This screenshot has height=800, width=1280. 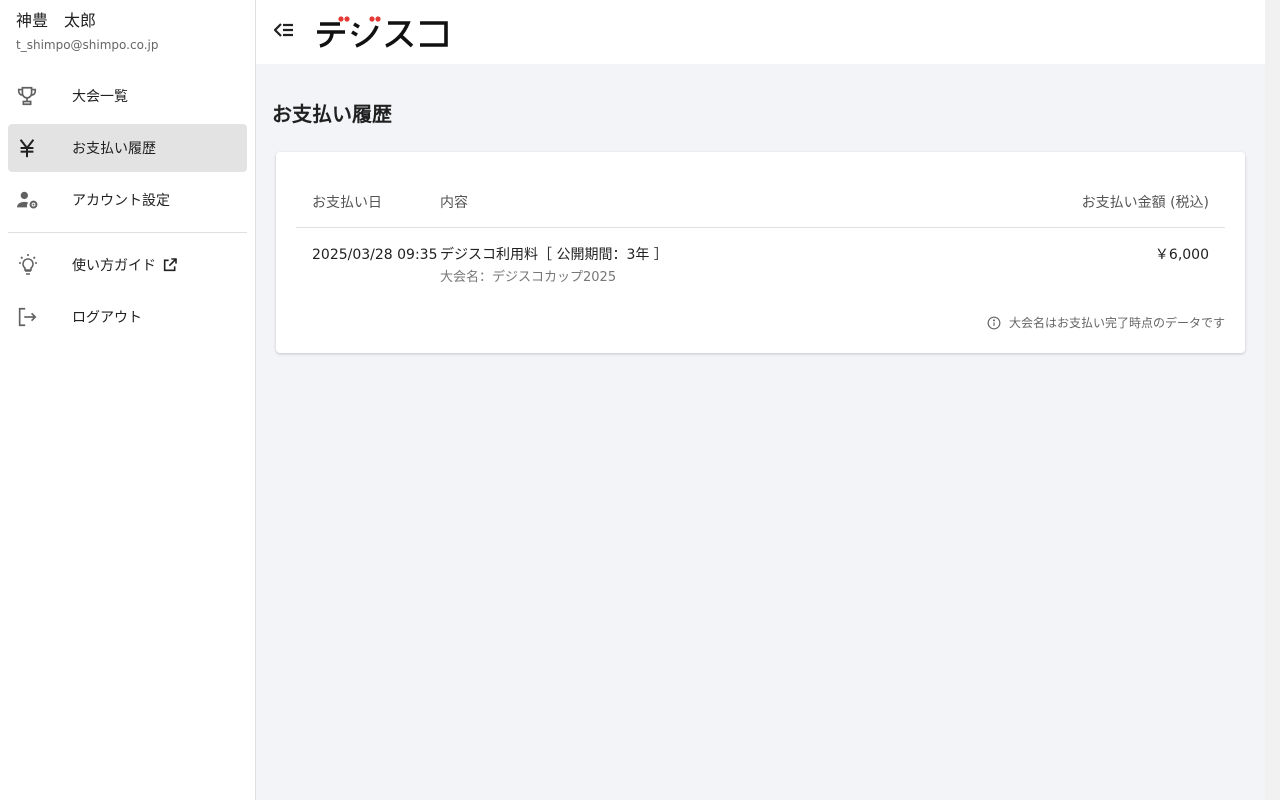 I want to click on user-name: 神豊 太郎, so click(x=56, y=20).